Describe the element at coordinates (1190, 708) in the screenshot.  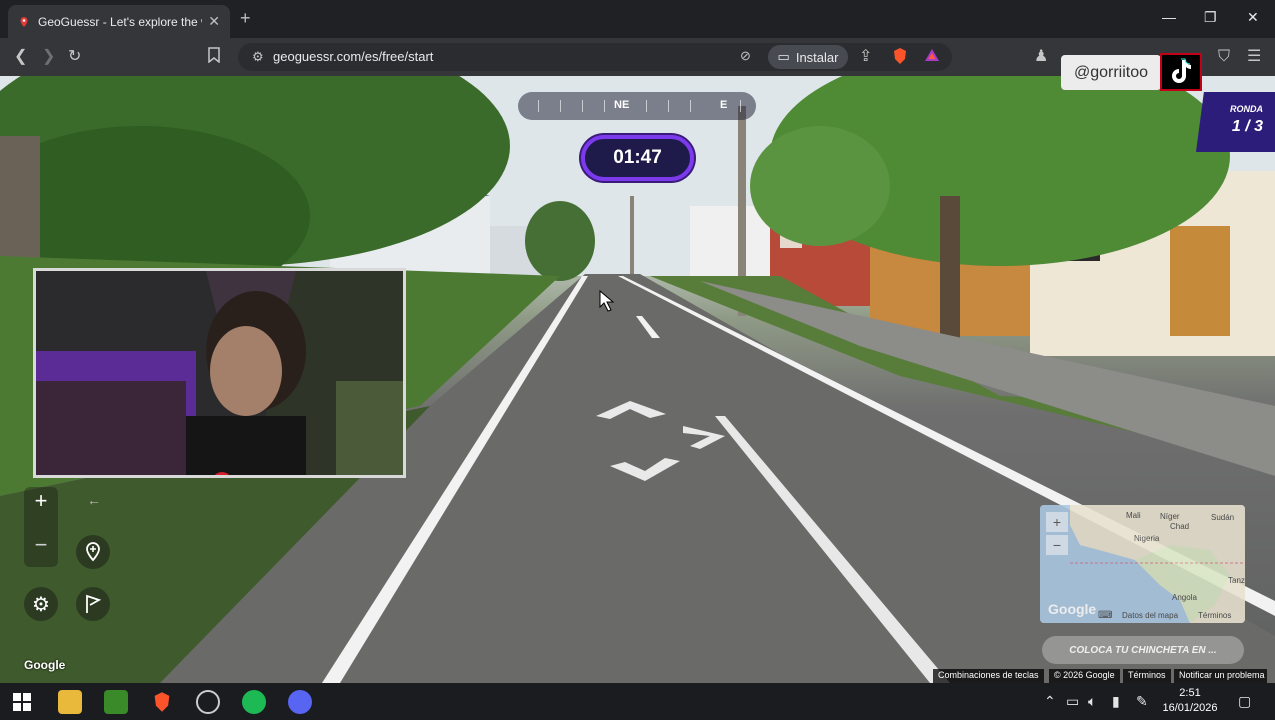
I see `clock-date: 16/01/2026` at that location.